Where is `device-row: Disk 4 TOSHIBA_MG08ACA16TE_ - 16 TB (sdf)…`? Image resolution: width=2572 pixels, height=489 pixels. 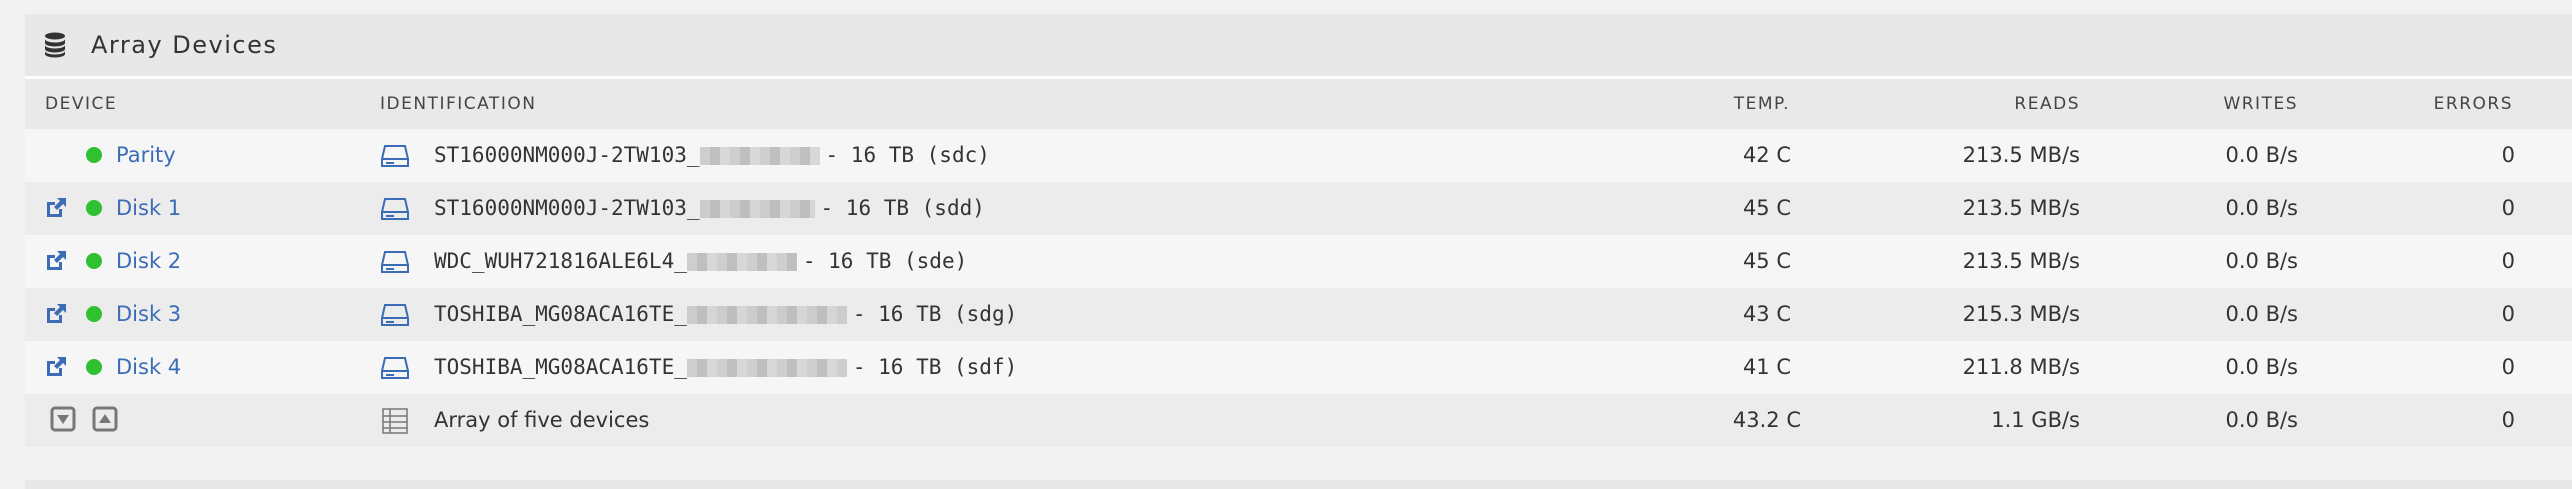 device-row: Disk 4 TOSHIBA_MG08ACA16TE_ - 16 TB (sdf)… is located at coordinates (1298, 367).